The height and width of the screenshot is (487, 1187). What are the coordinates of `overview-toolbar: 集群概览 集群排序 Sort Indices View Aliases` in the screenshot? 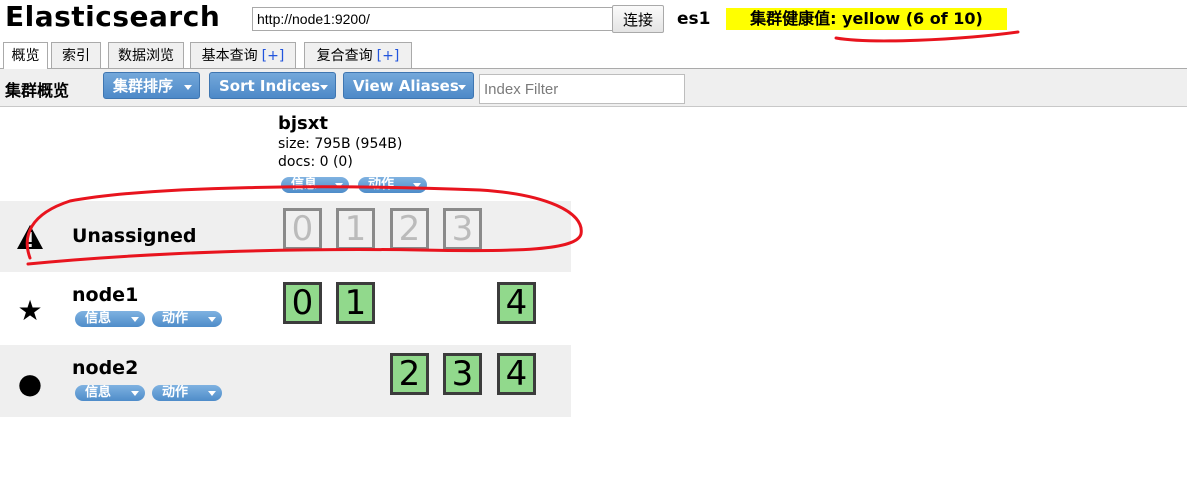 It's located at (593, 88).